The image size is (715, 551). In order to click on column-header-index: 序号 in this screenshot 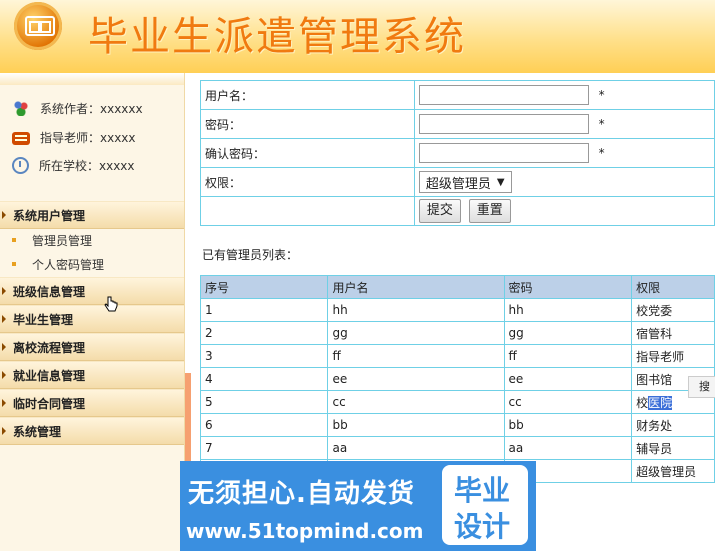, I will do `click(264, 287)`.